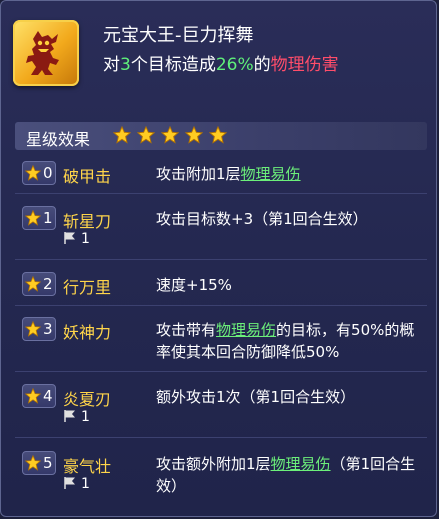 The height and width of the screenshot is (519, 439). I want to click on star-level-badge: 3, so click(39, 329).